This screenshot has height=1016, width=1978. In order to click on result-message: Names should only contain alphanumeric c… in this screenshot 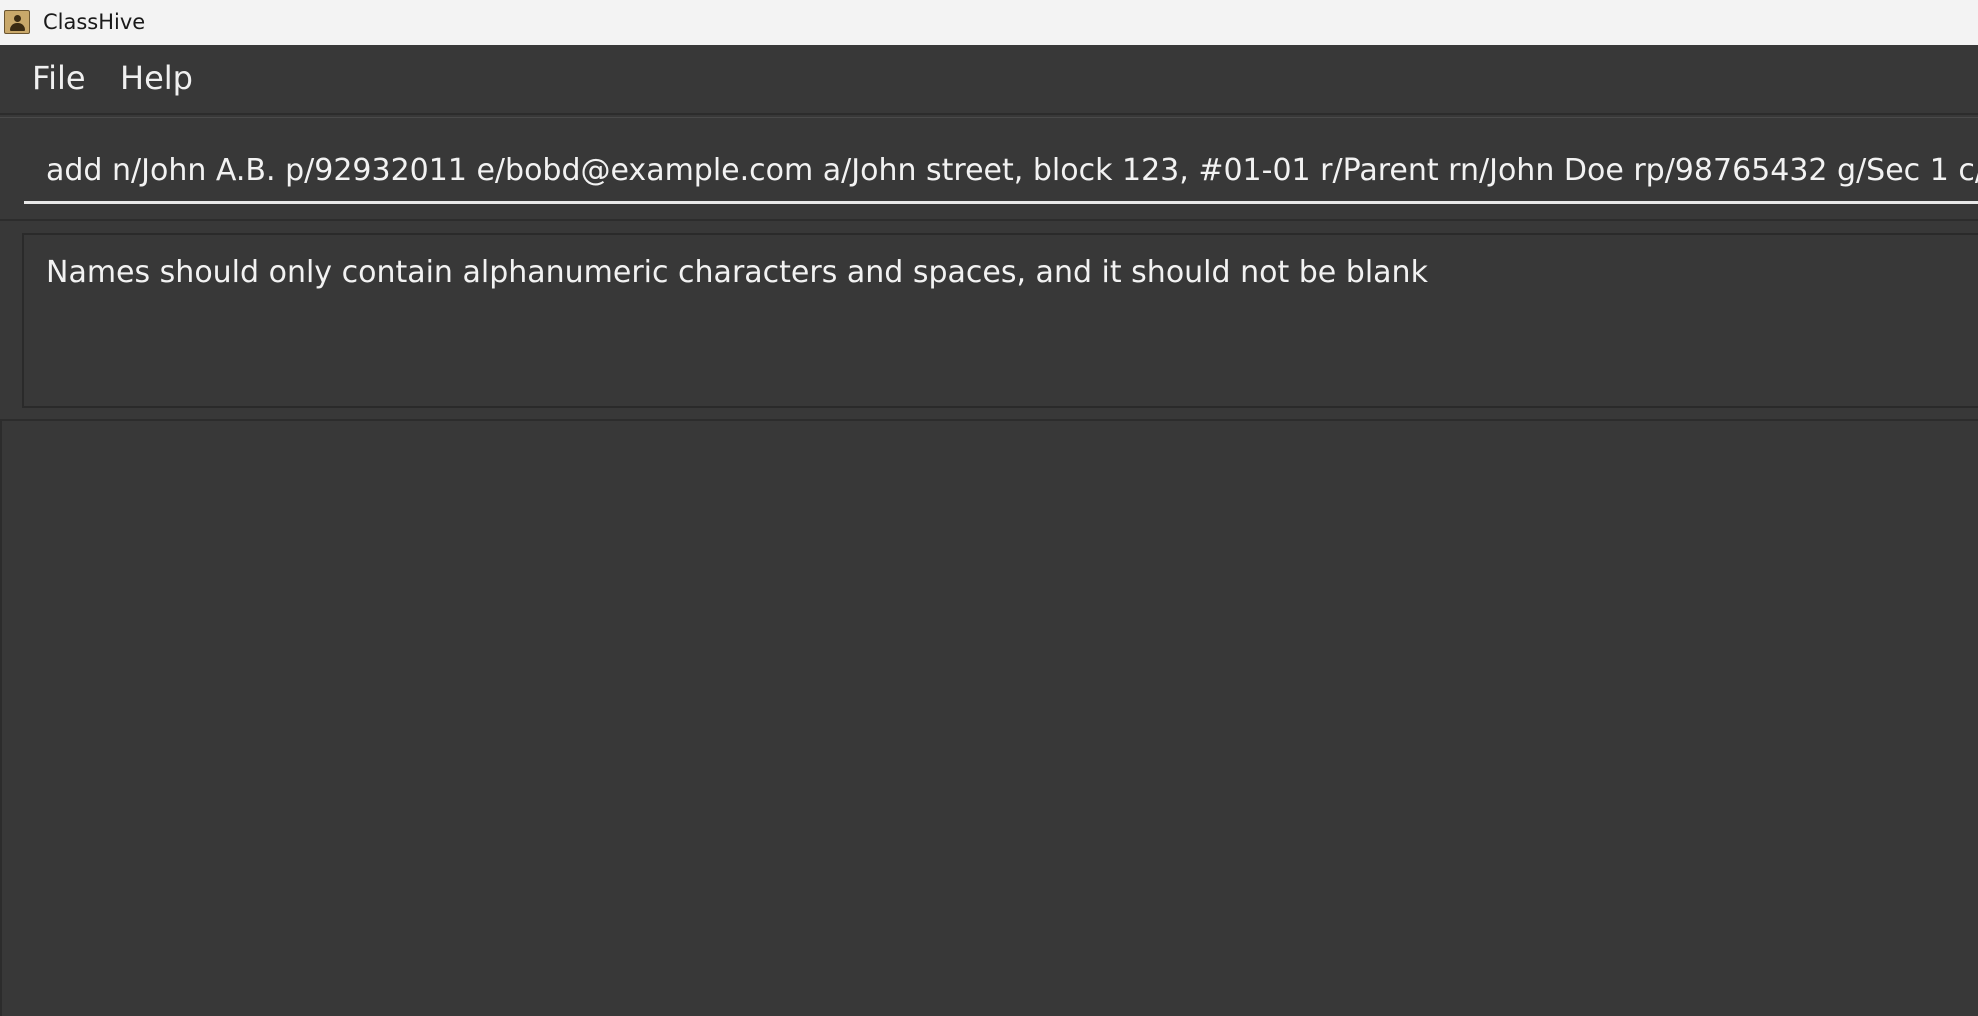, I will do `click(737, 272)`.